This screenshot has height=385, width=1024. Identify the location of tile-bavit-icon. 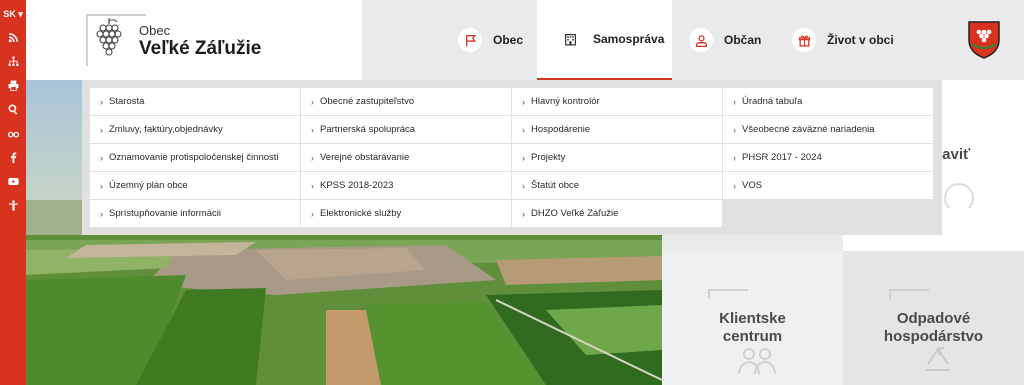
(959, 195).